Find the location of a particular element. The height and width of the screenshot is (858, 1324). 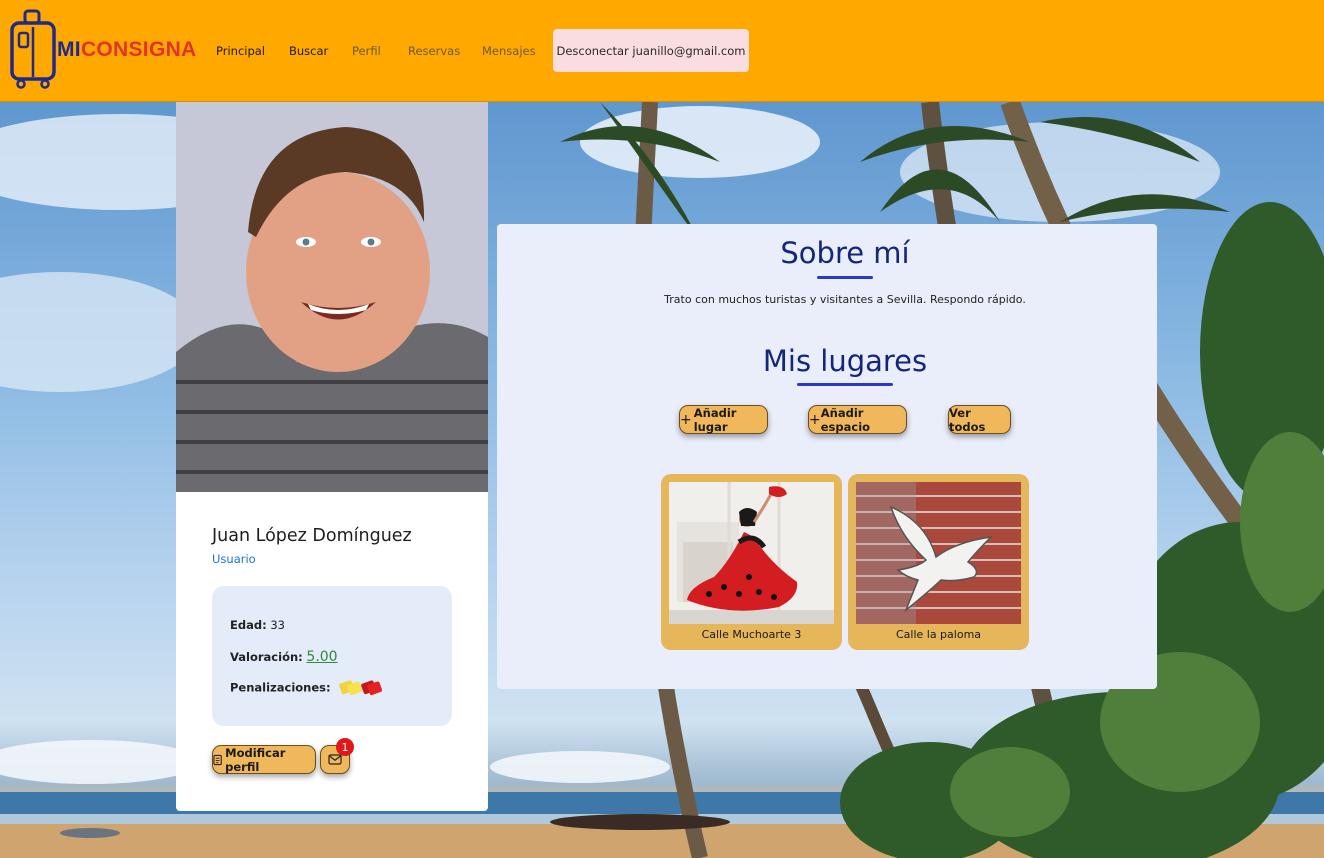

about-title: Sobre mí is located at coordinates (845, 253).